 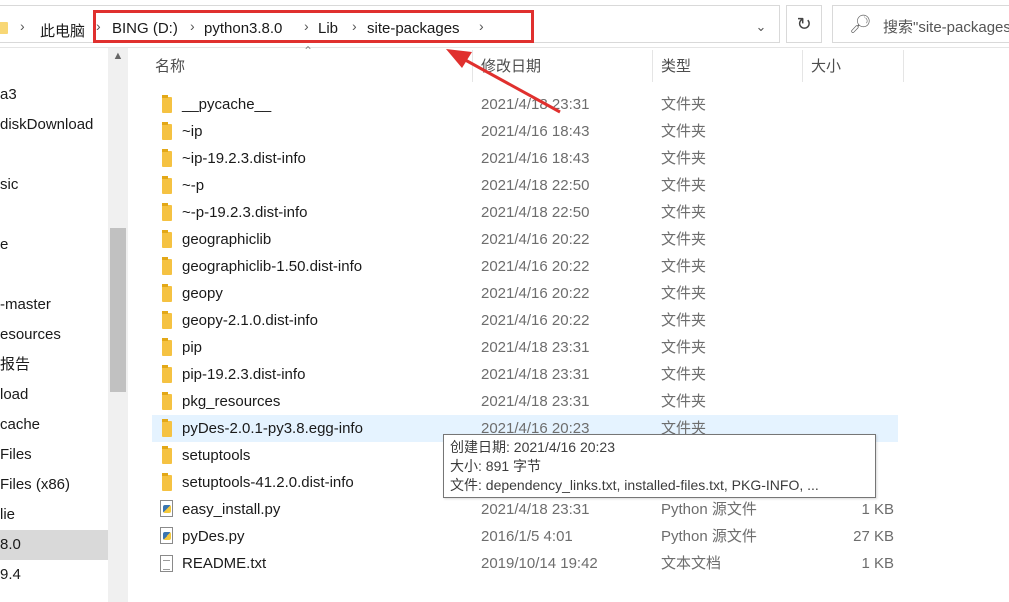 What do you see at coordinates (308, 51) in the screenshot?
I see `sort-ascending-icon: ⌃` at bounding box center [308, 51].